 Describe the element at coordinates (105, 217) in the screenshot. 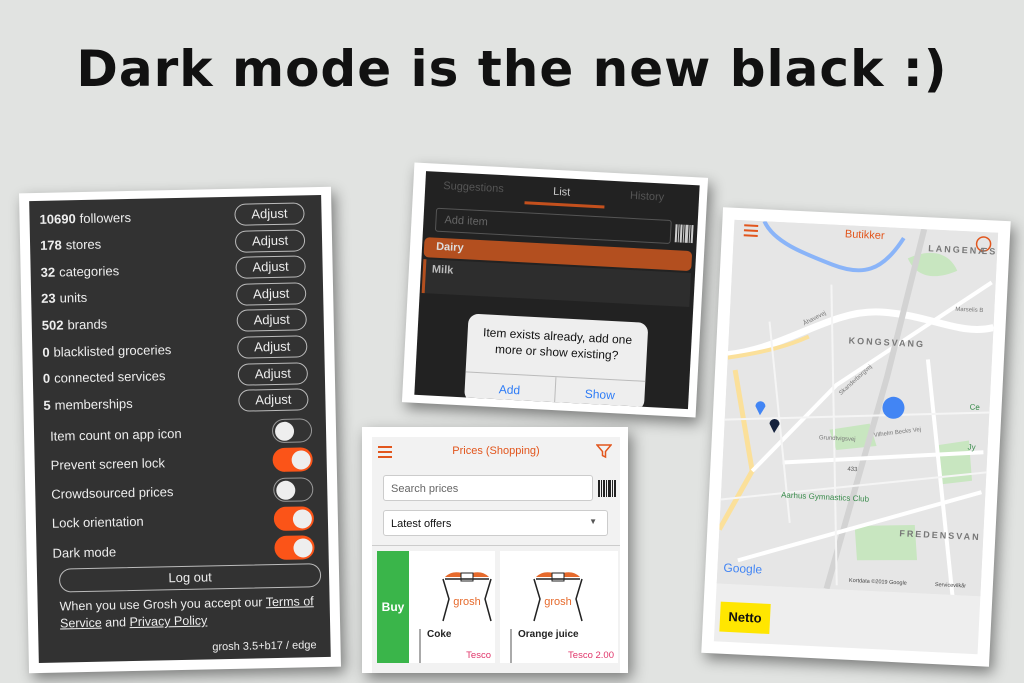

I see `stat-name: followers` at that location.